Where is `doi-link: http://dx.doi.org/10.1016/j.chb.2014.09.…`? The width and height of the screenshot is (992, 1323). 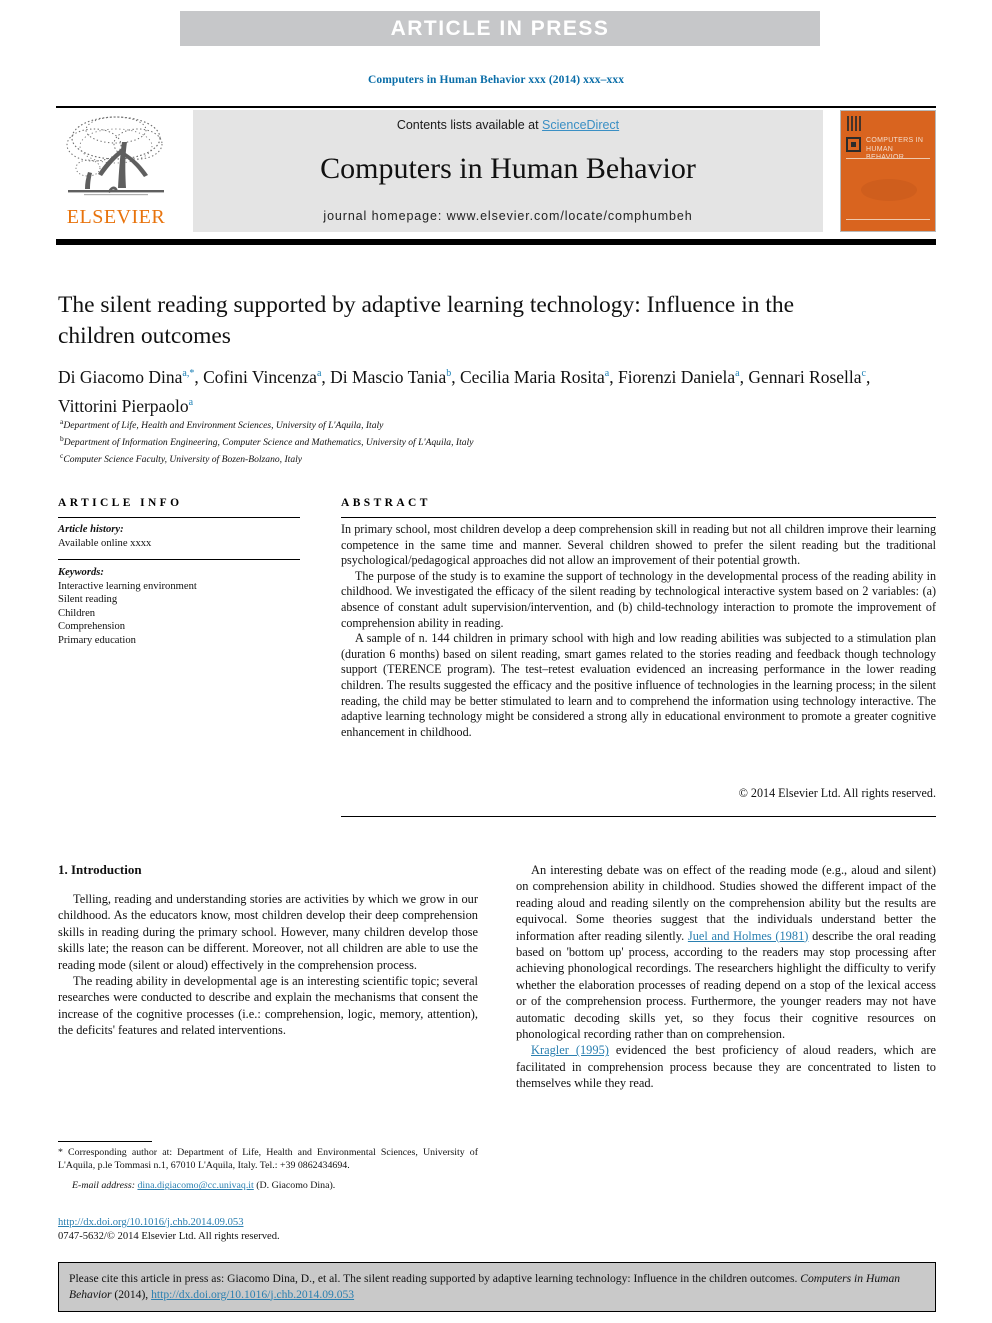 doi-link: http://dx.doi.org/10.1016/j.chb.2014.09.… is located at coordinates (273, 1223).